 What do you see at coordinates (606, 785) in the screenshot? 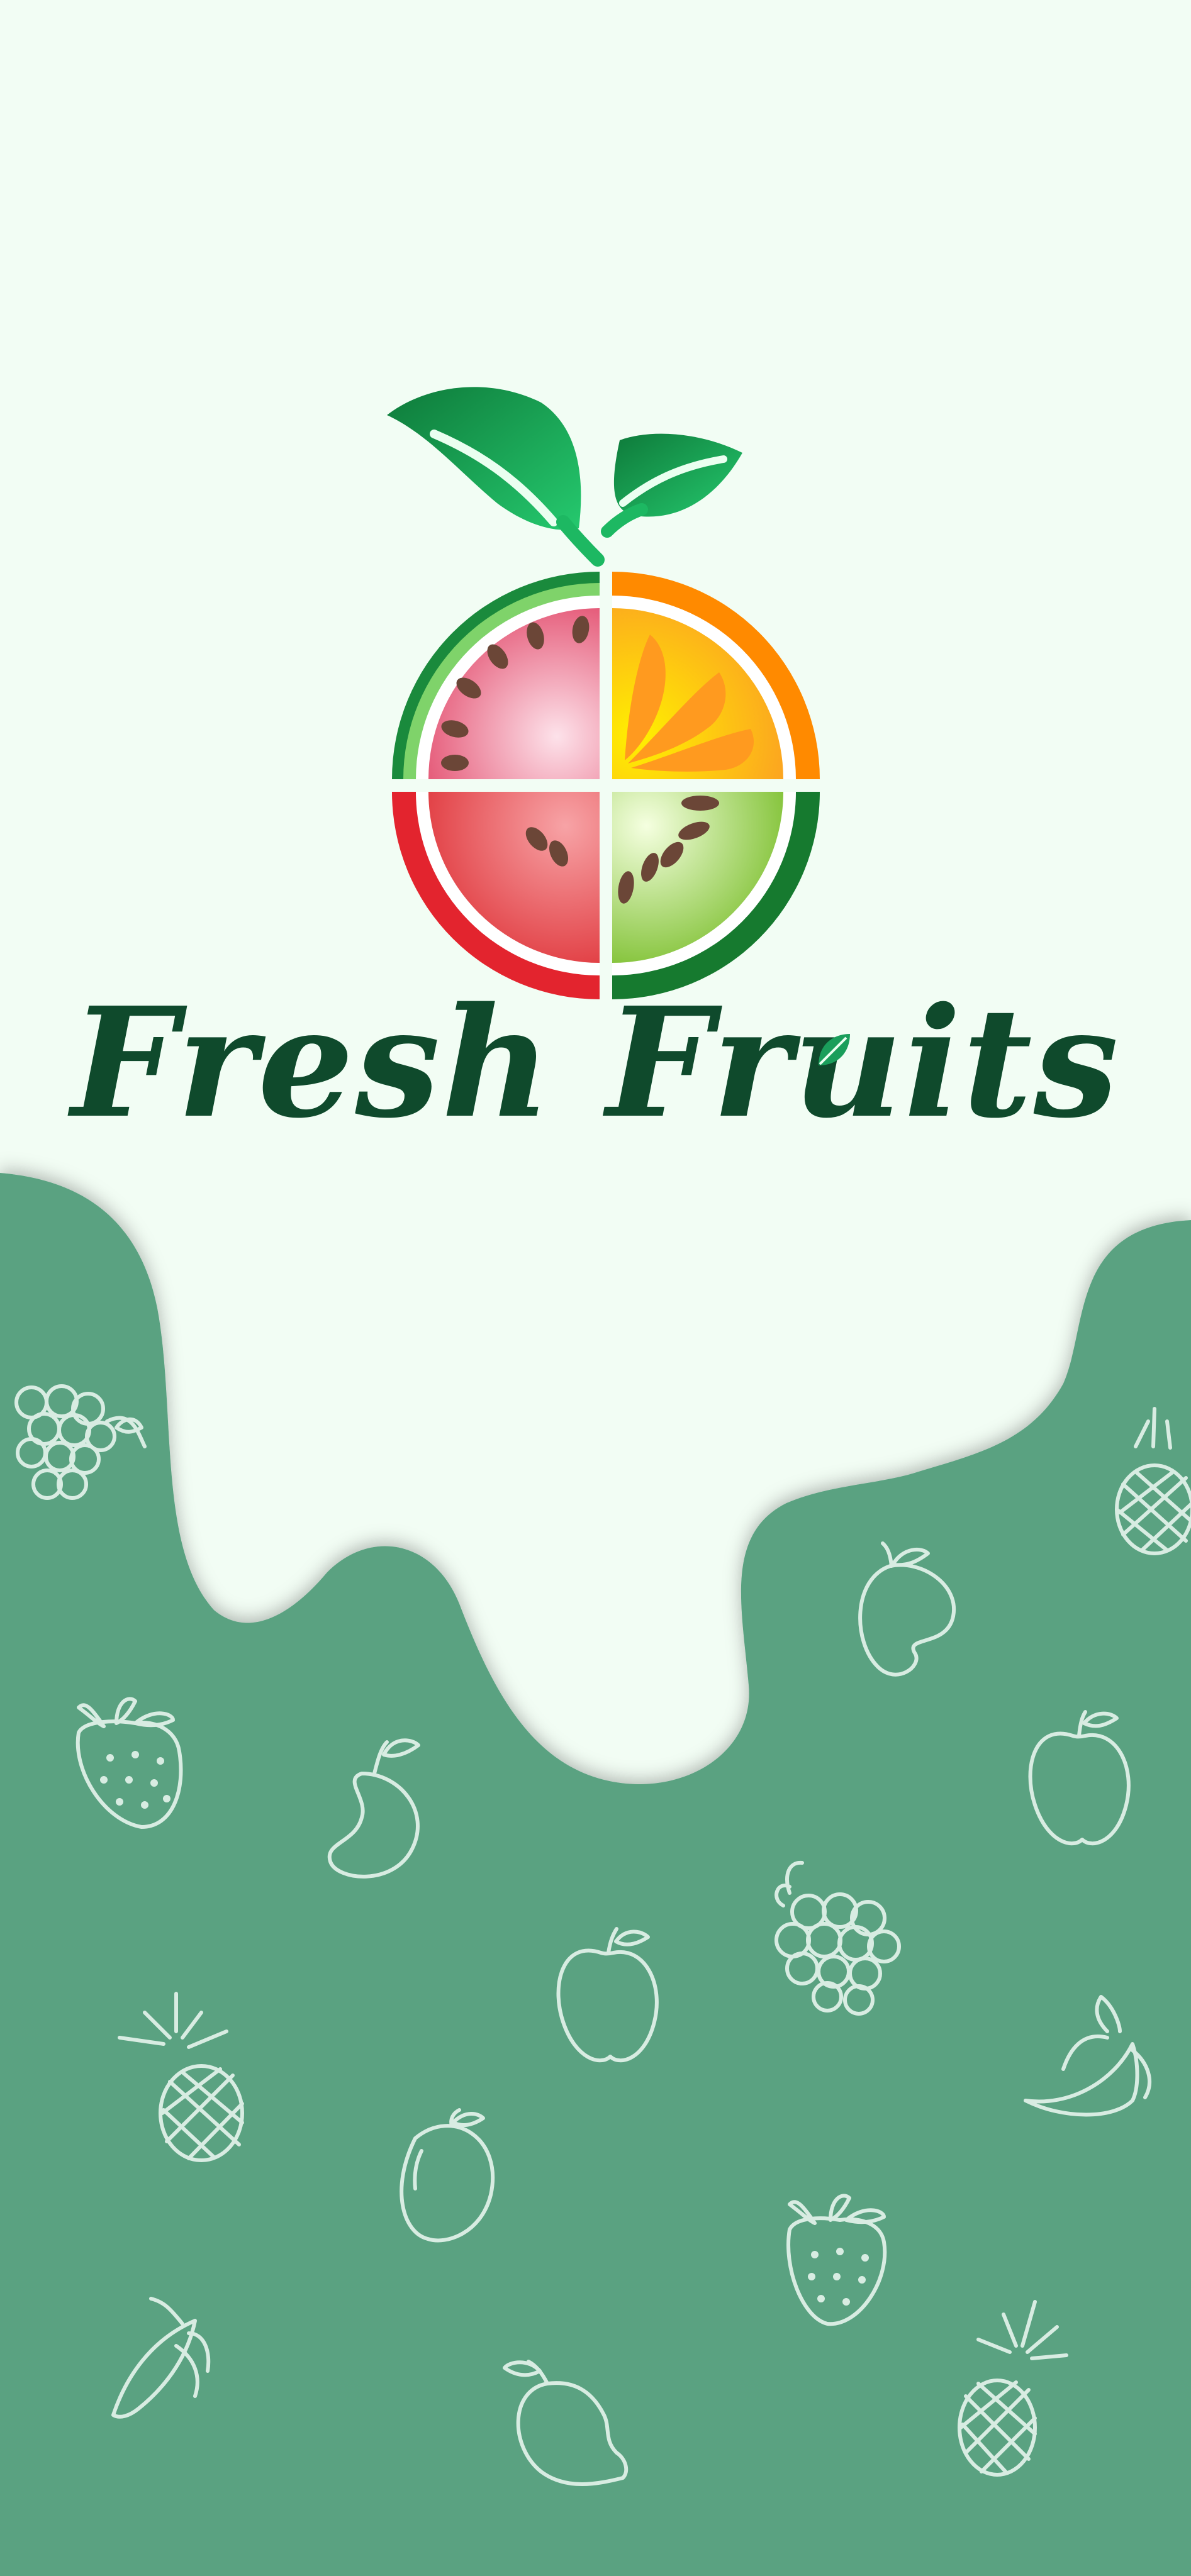
I see `logo-fruit-circle` at bounding box center [606, 785].